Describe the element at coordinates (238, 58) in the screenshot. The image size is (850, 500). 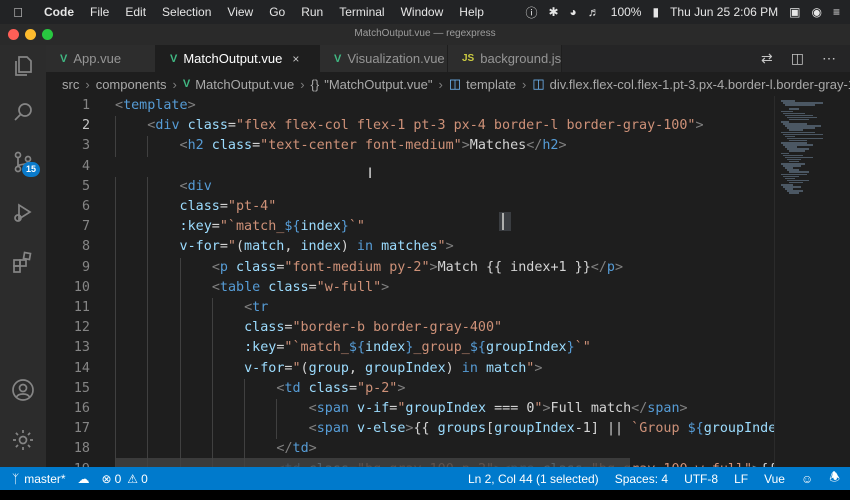
I see `tab-matchoutput-vue: V MatchOutput.vue ×` at that location.